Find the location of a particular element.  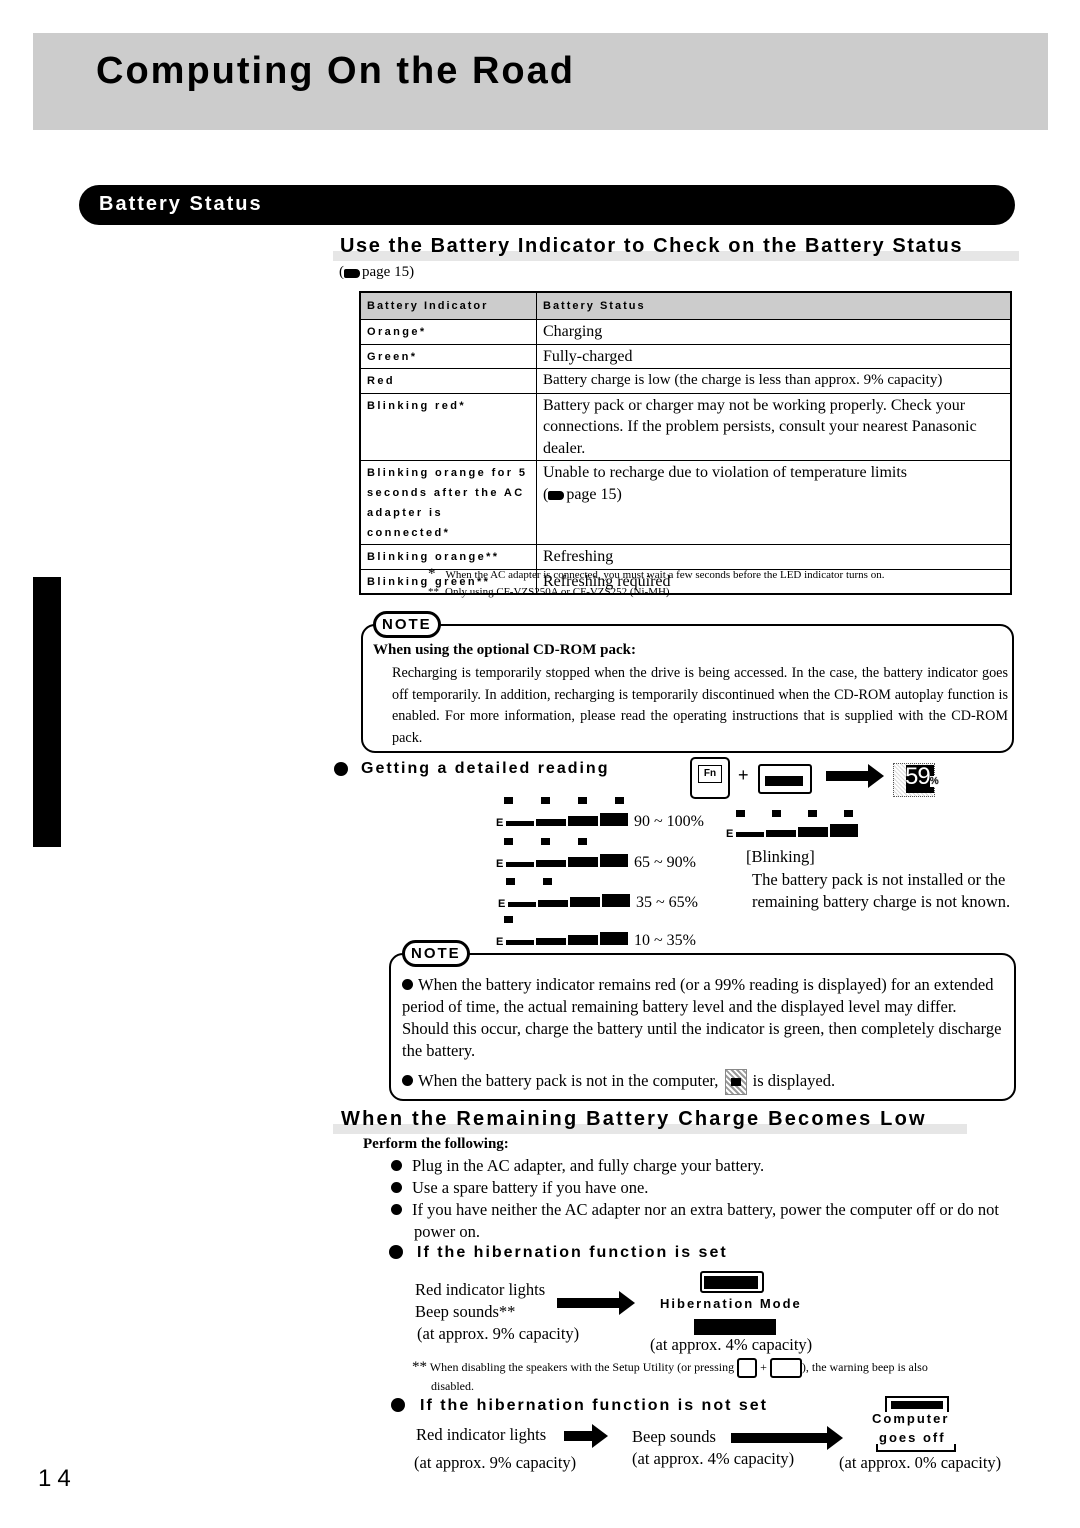

hibernation-top-icon is located at coordinates (730, 1280).